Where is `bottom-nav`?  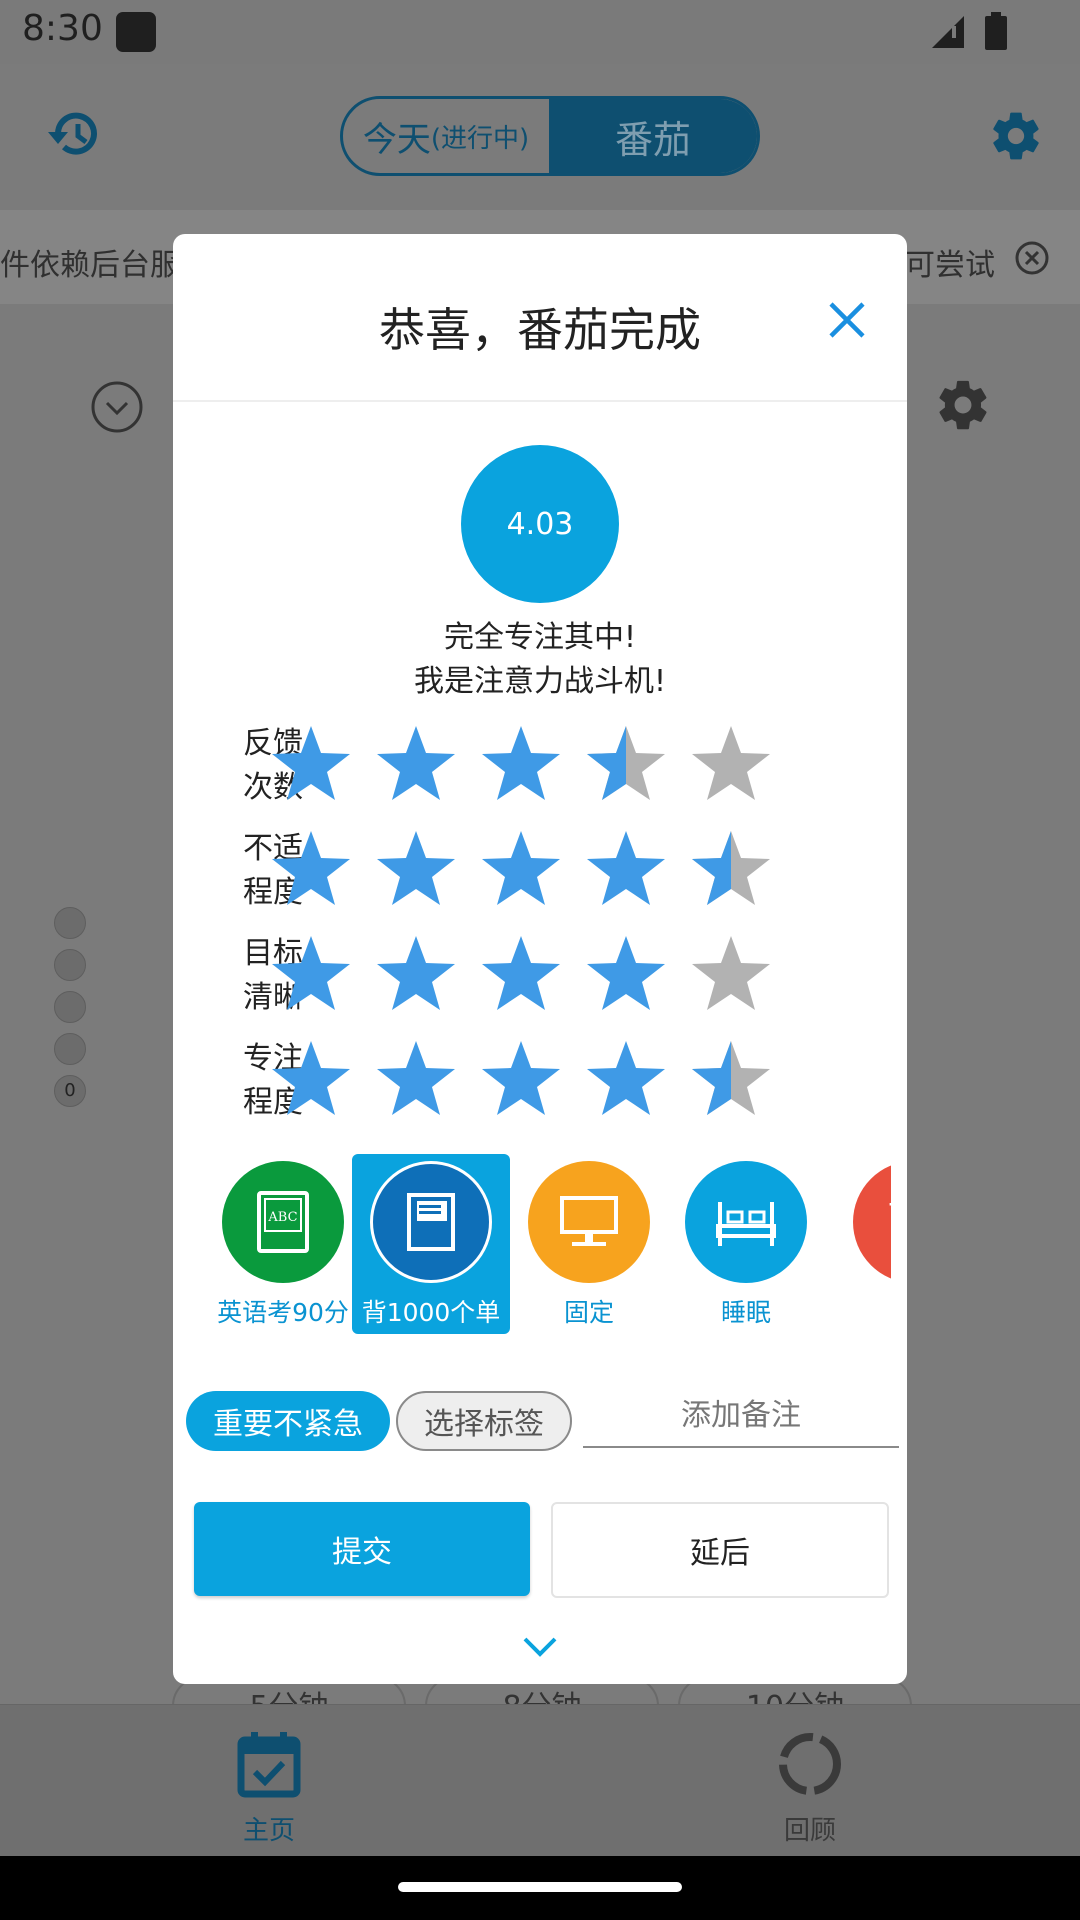
bottom-nav is located at coordinates (540, 1780).